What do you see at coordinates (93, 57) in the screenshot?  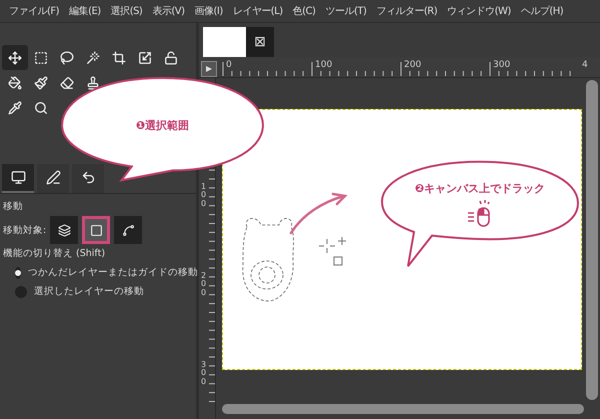 I see `wand-icon` at bounding box center [93, 57].